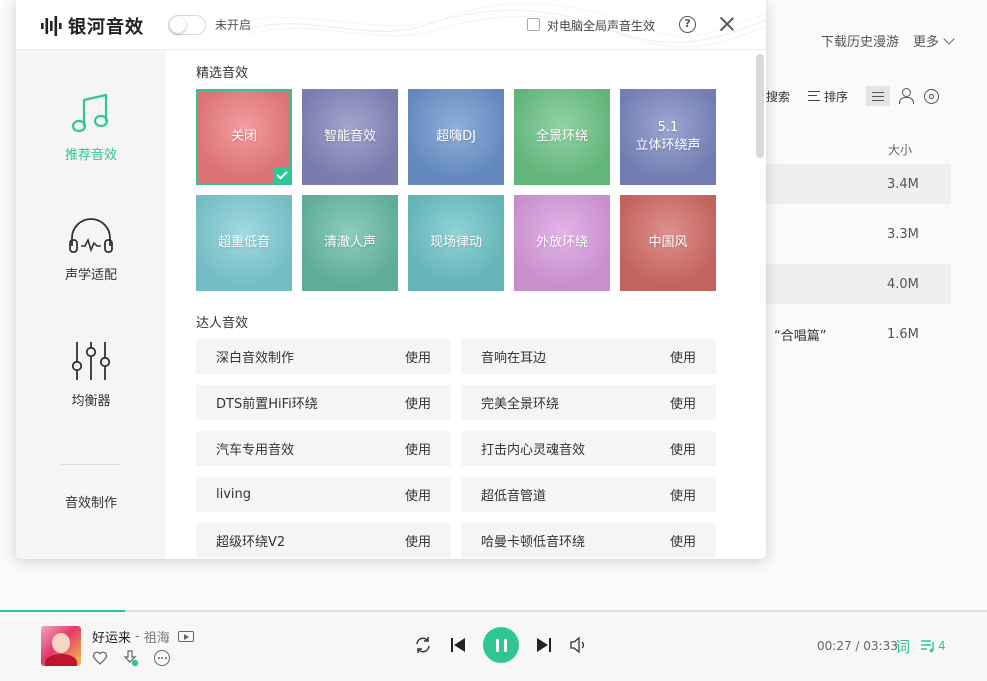  What do you see at coordinates (903, 284) in the screenshot?
I see `row-size: 4.0M` at bounding box center [903, 284].